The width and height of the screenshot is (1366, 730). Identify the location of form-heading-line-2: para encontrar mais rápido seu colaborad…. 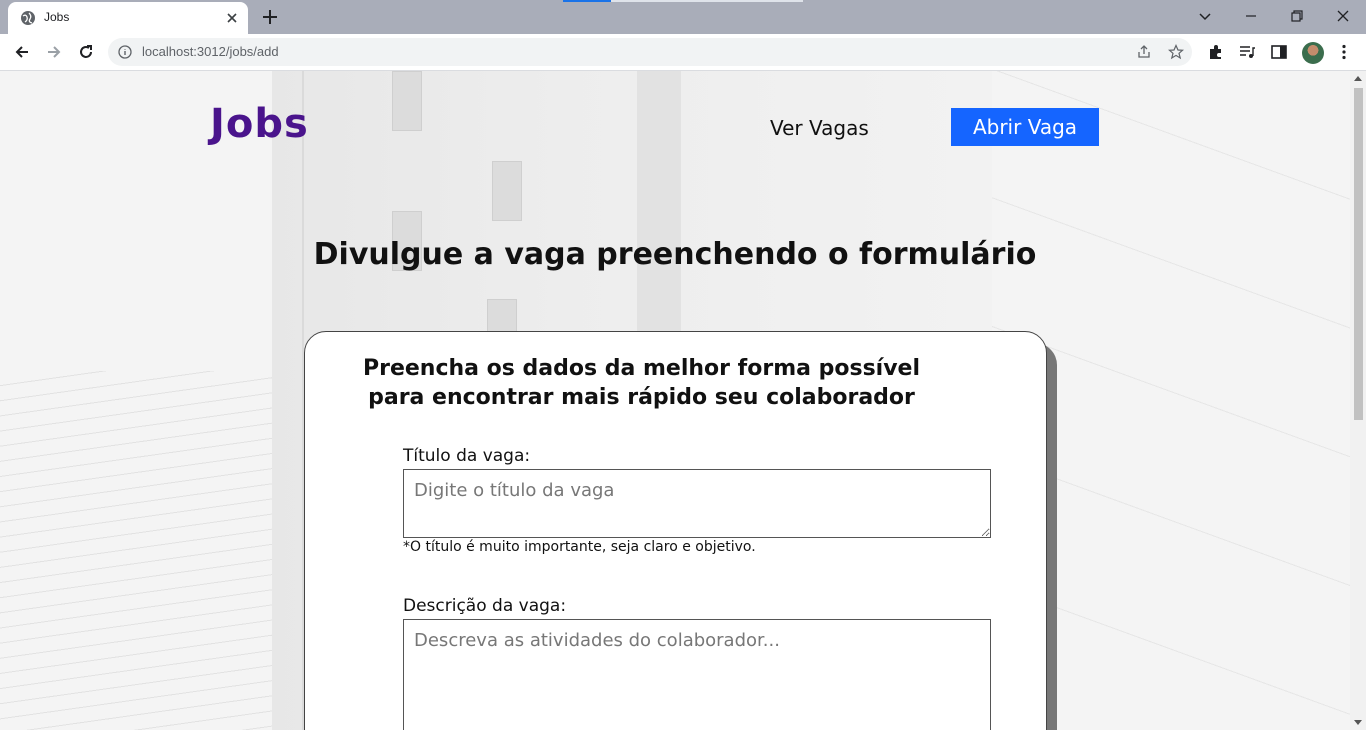
(641, 397).